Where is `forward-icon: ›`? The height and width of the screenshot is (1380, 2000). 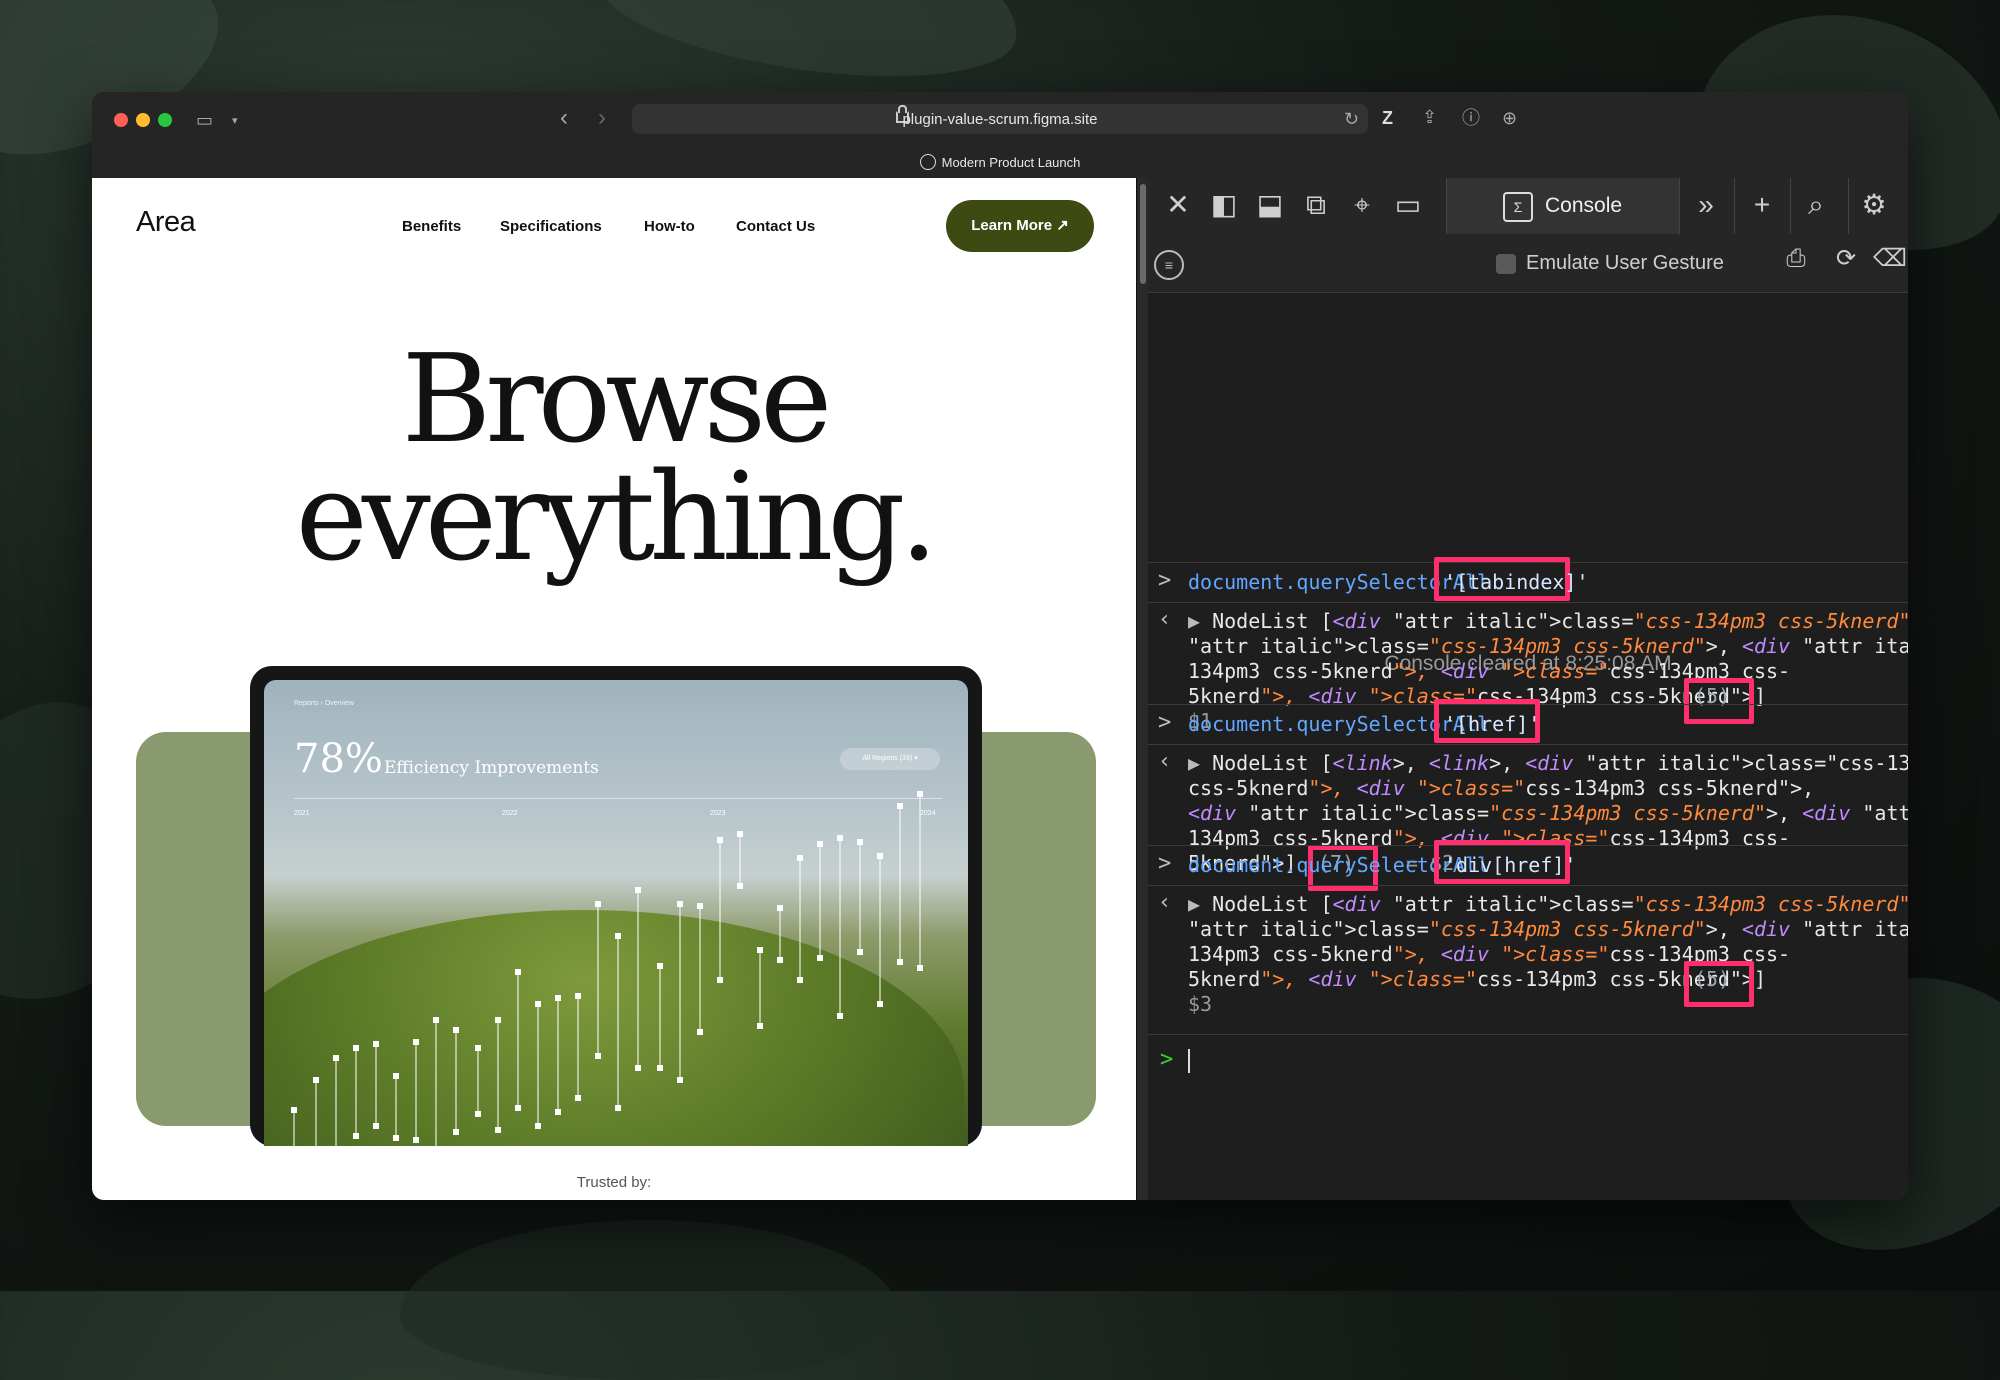 forward-icon: › is located at coordinates (602, 118).